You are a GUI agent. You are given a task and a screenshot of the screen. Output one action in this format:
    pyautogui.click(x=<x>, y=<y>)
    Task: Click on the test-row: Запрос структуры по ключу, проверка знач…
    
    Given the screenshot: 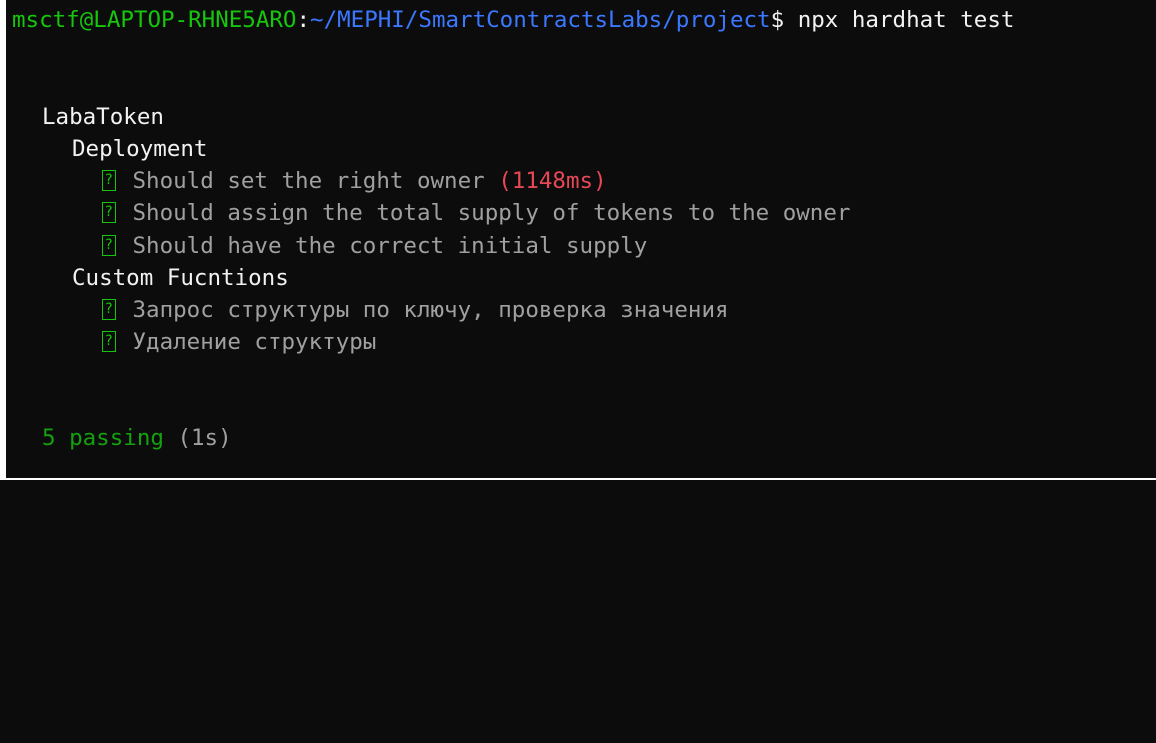 What is the action you would take?
    pyautogui.click(x=415, y=309)
    